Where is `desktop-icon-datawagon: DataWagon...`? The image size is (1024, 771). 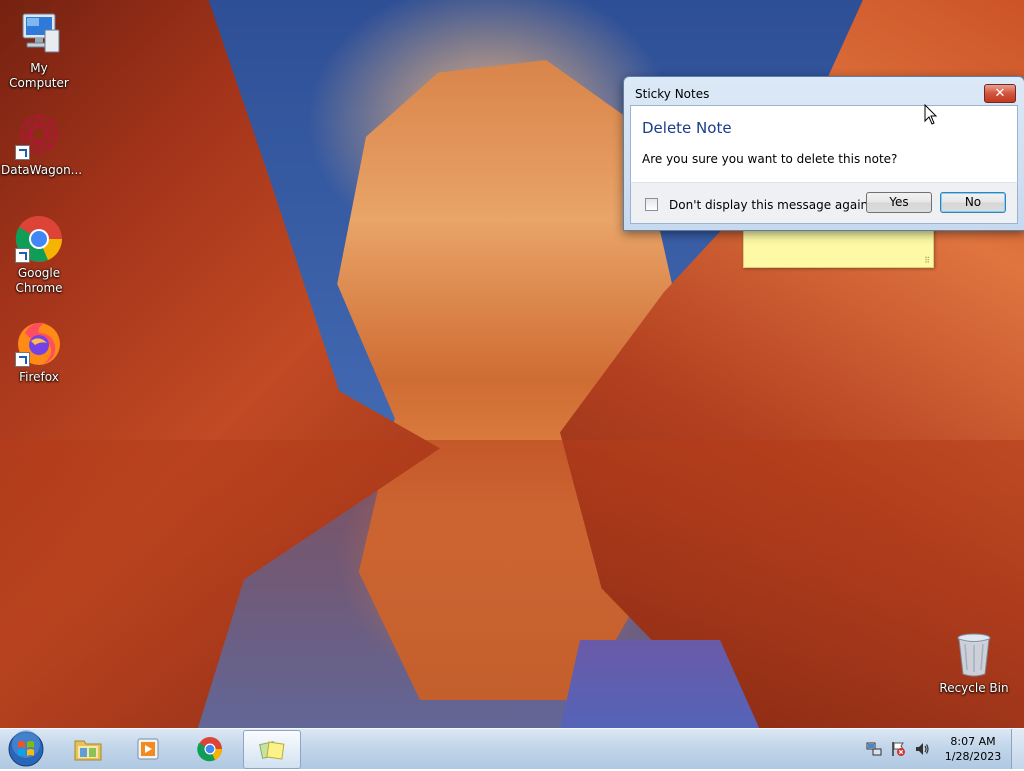 desktop-icon-datawagon: DataWagon... is located at coordinates (42, 145).